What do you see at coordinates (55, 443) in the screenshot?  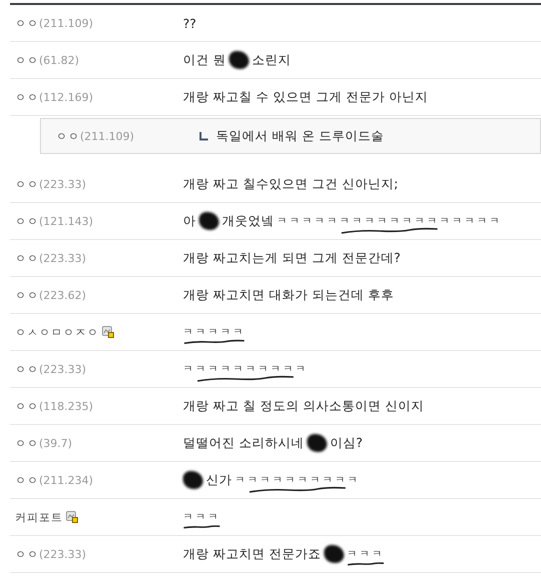 I see `ip-address: (39.7)` at bounding box center [55, 443].